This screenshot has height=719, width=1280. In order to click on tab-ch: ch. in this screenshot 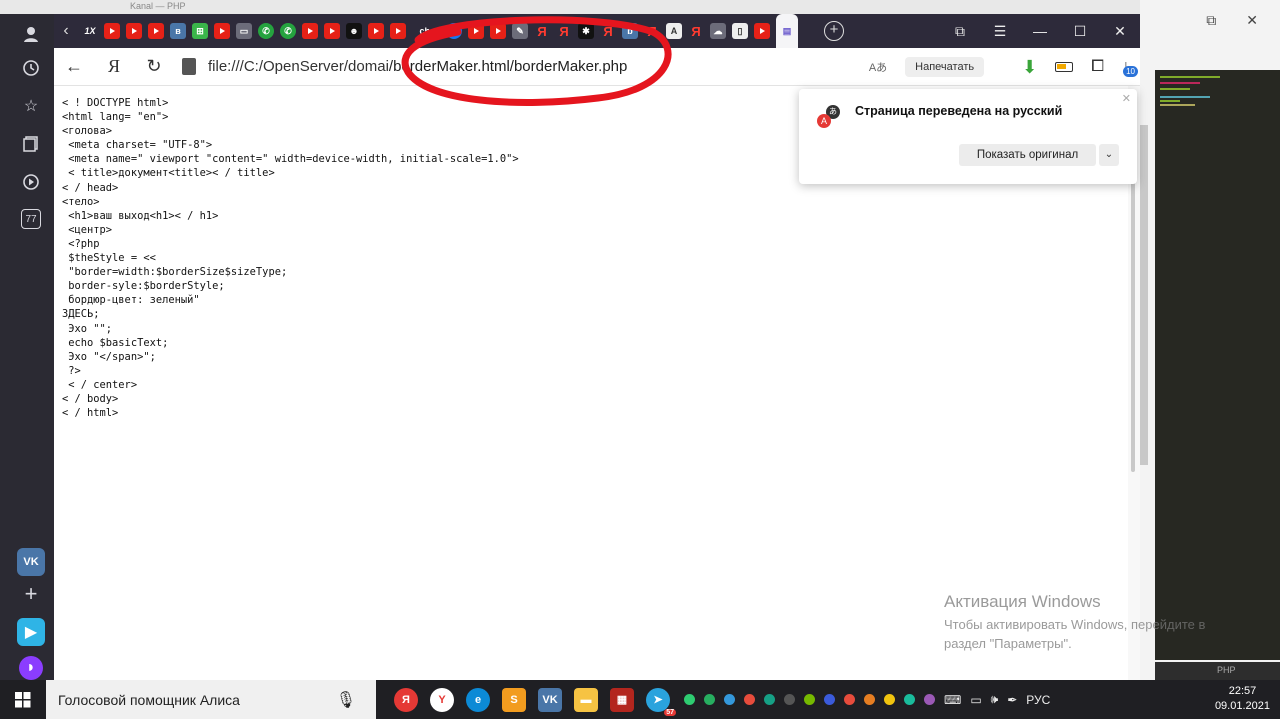, I will do `click(426, 31)`.